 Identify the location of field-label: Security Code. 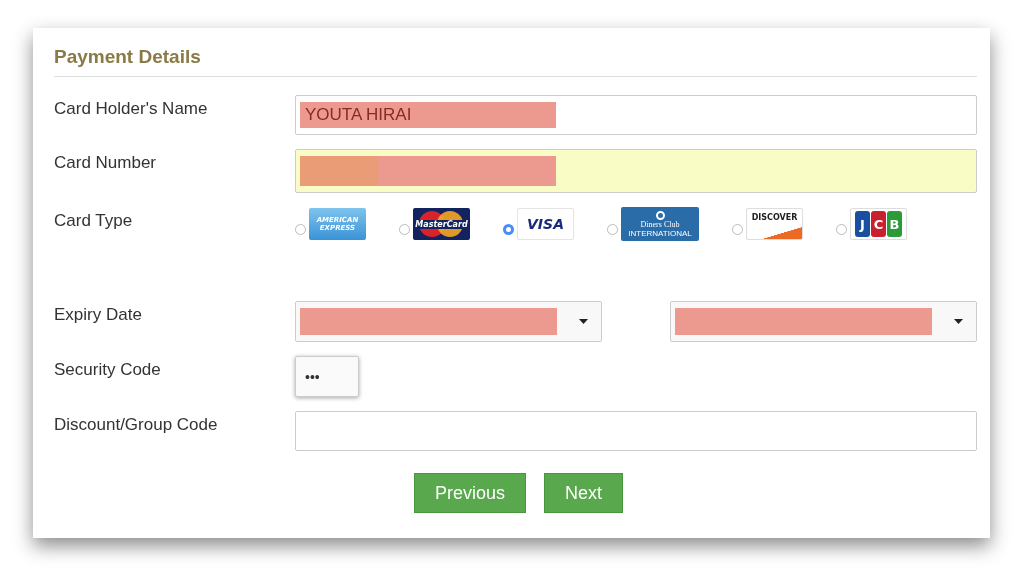
(108, 369).